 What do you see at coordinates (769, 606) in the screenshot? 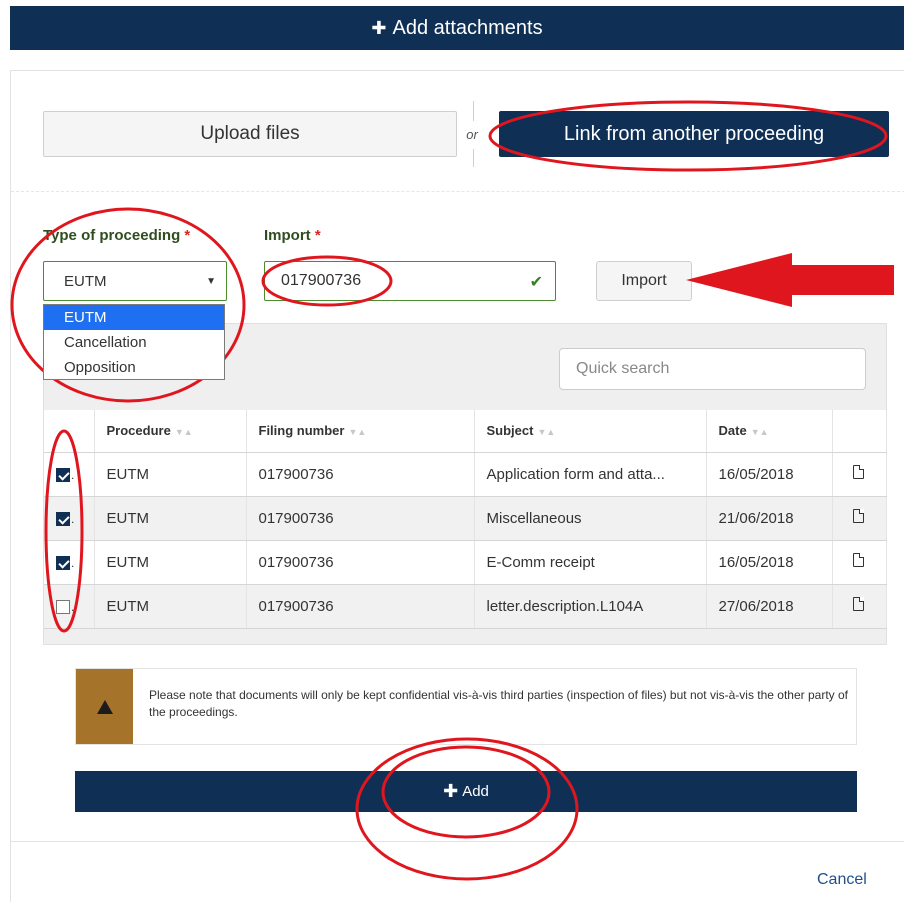
I see `date-cell: 27/06/2018` at bounding box center [769, 606].